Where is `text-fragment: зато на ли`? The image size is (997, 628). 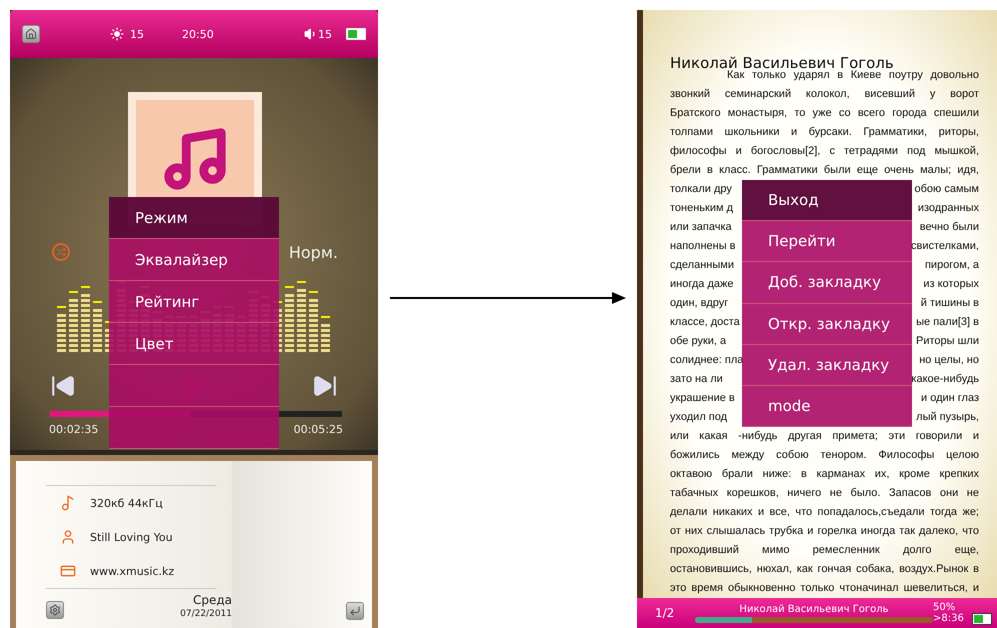 text-fragment: зато на ли is located at coordinates (696, 379).